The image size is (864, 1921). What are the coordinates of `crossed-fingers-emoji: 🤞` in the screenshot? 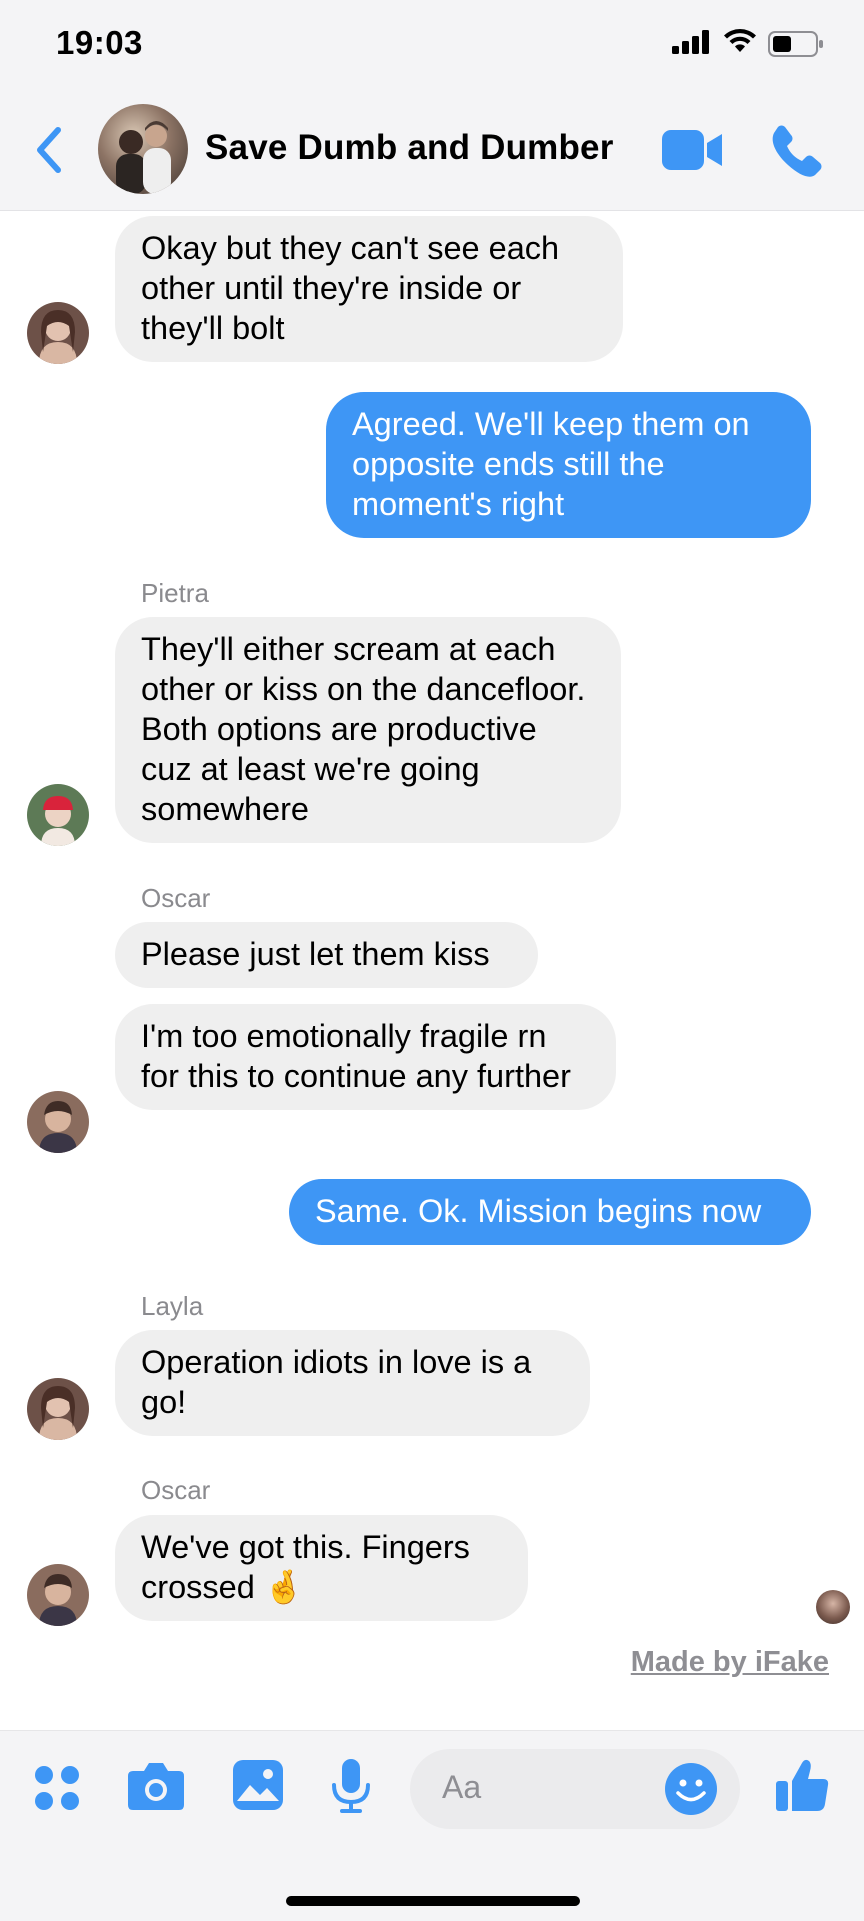 It's located at (284, 1587).